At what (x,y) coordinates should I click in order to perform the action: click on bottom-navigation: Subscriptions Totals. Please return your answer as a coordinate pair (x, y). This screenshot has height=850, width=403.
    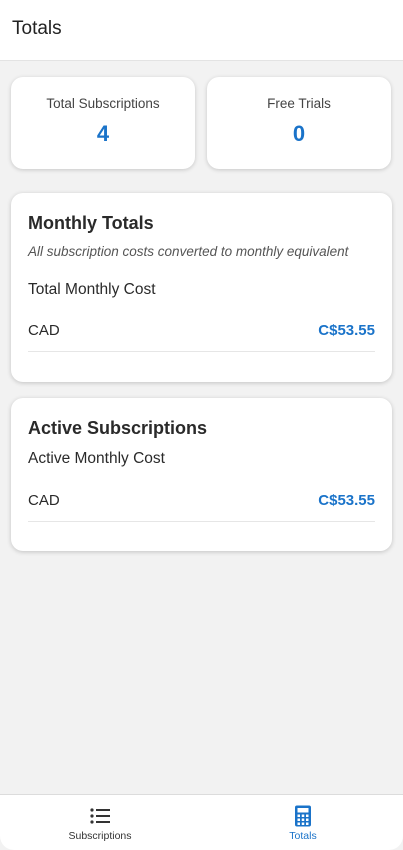
    Looking at the image, I should click on (201, 822).